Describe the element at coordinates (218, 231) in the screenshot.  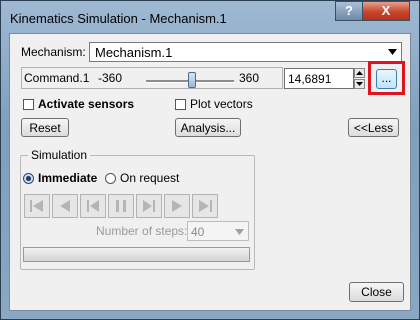
I see `steps-combo: 40` at that location.